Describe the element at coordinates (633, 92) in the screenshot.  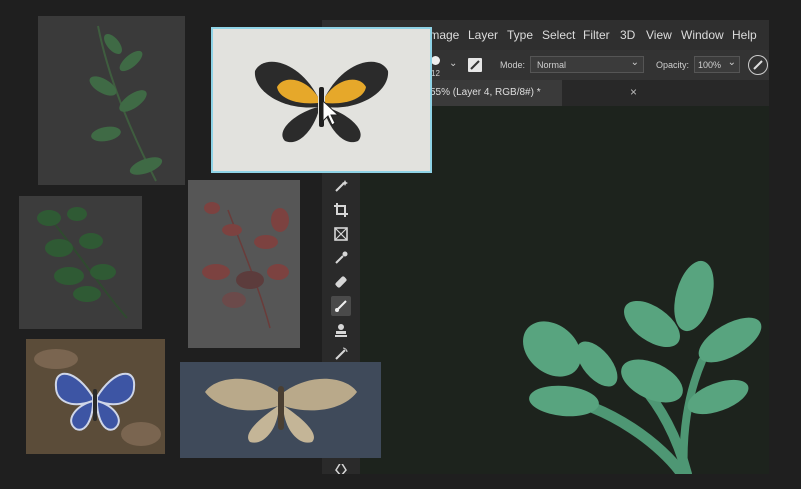
I see `close-icon: ×` at that location.